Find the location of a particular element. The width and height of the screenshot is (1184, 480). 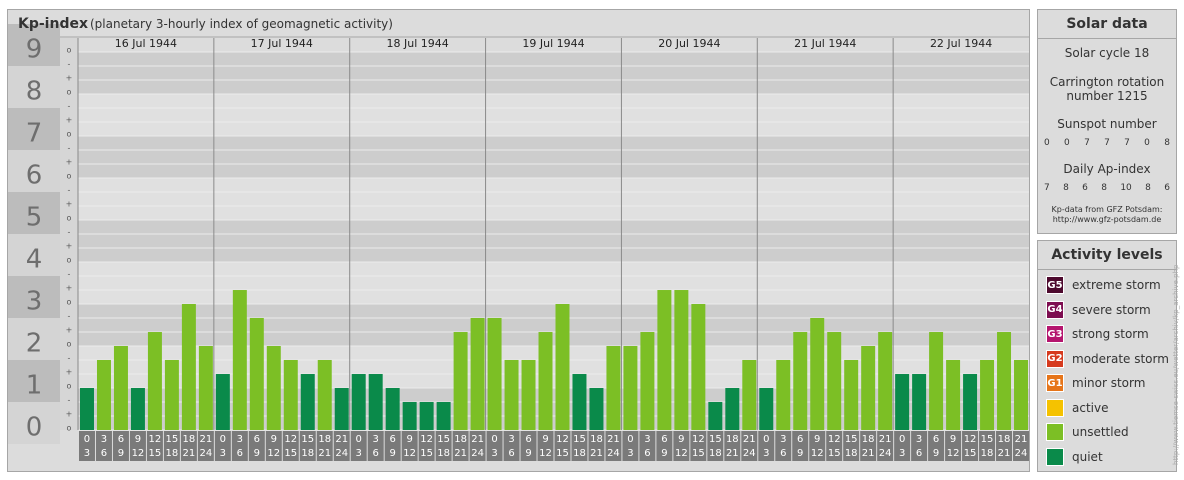

legend-swatch: G5 is located at coordinates (1055, 285).